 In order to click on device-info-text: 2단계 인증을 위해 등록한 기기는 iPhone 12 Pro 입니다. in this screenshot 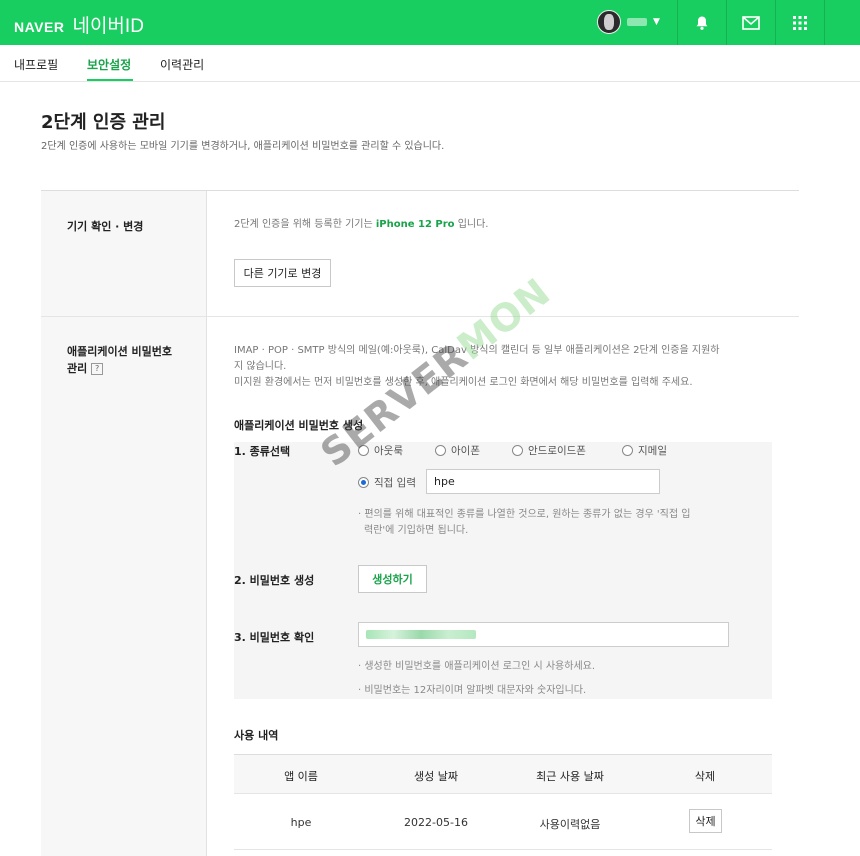, I will do `click(361, 225)`.